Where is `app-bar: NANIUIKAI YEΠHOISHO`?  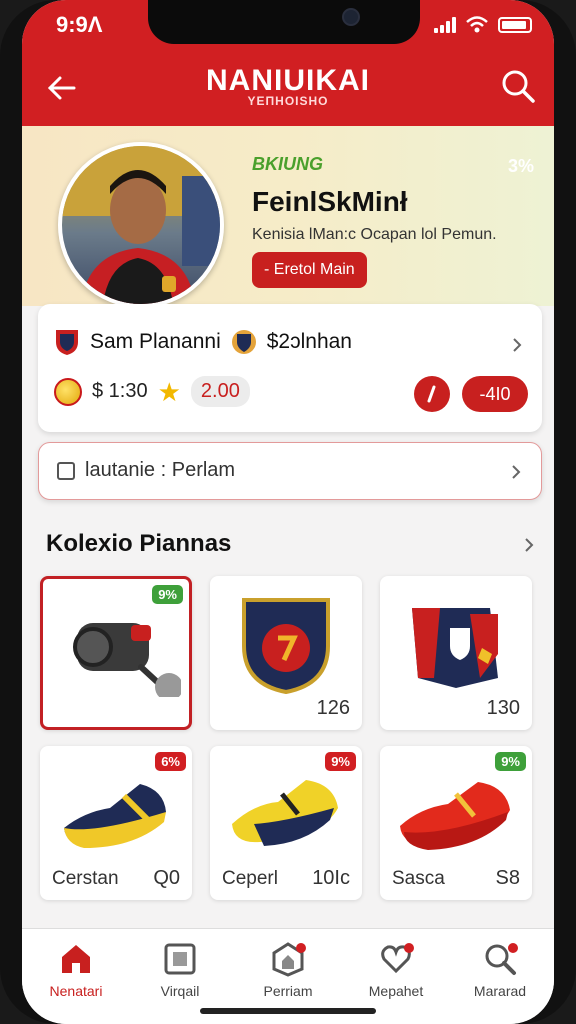 app-bar: NANIUIKAI YEΠHOISHO is located at coordinates (288, 91).